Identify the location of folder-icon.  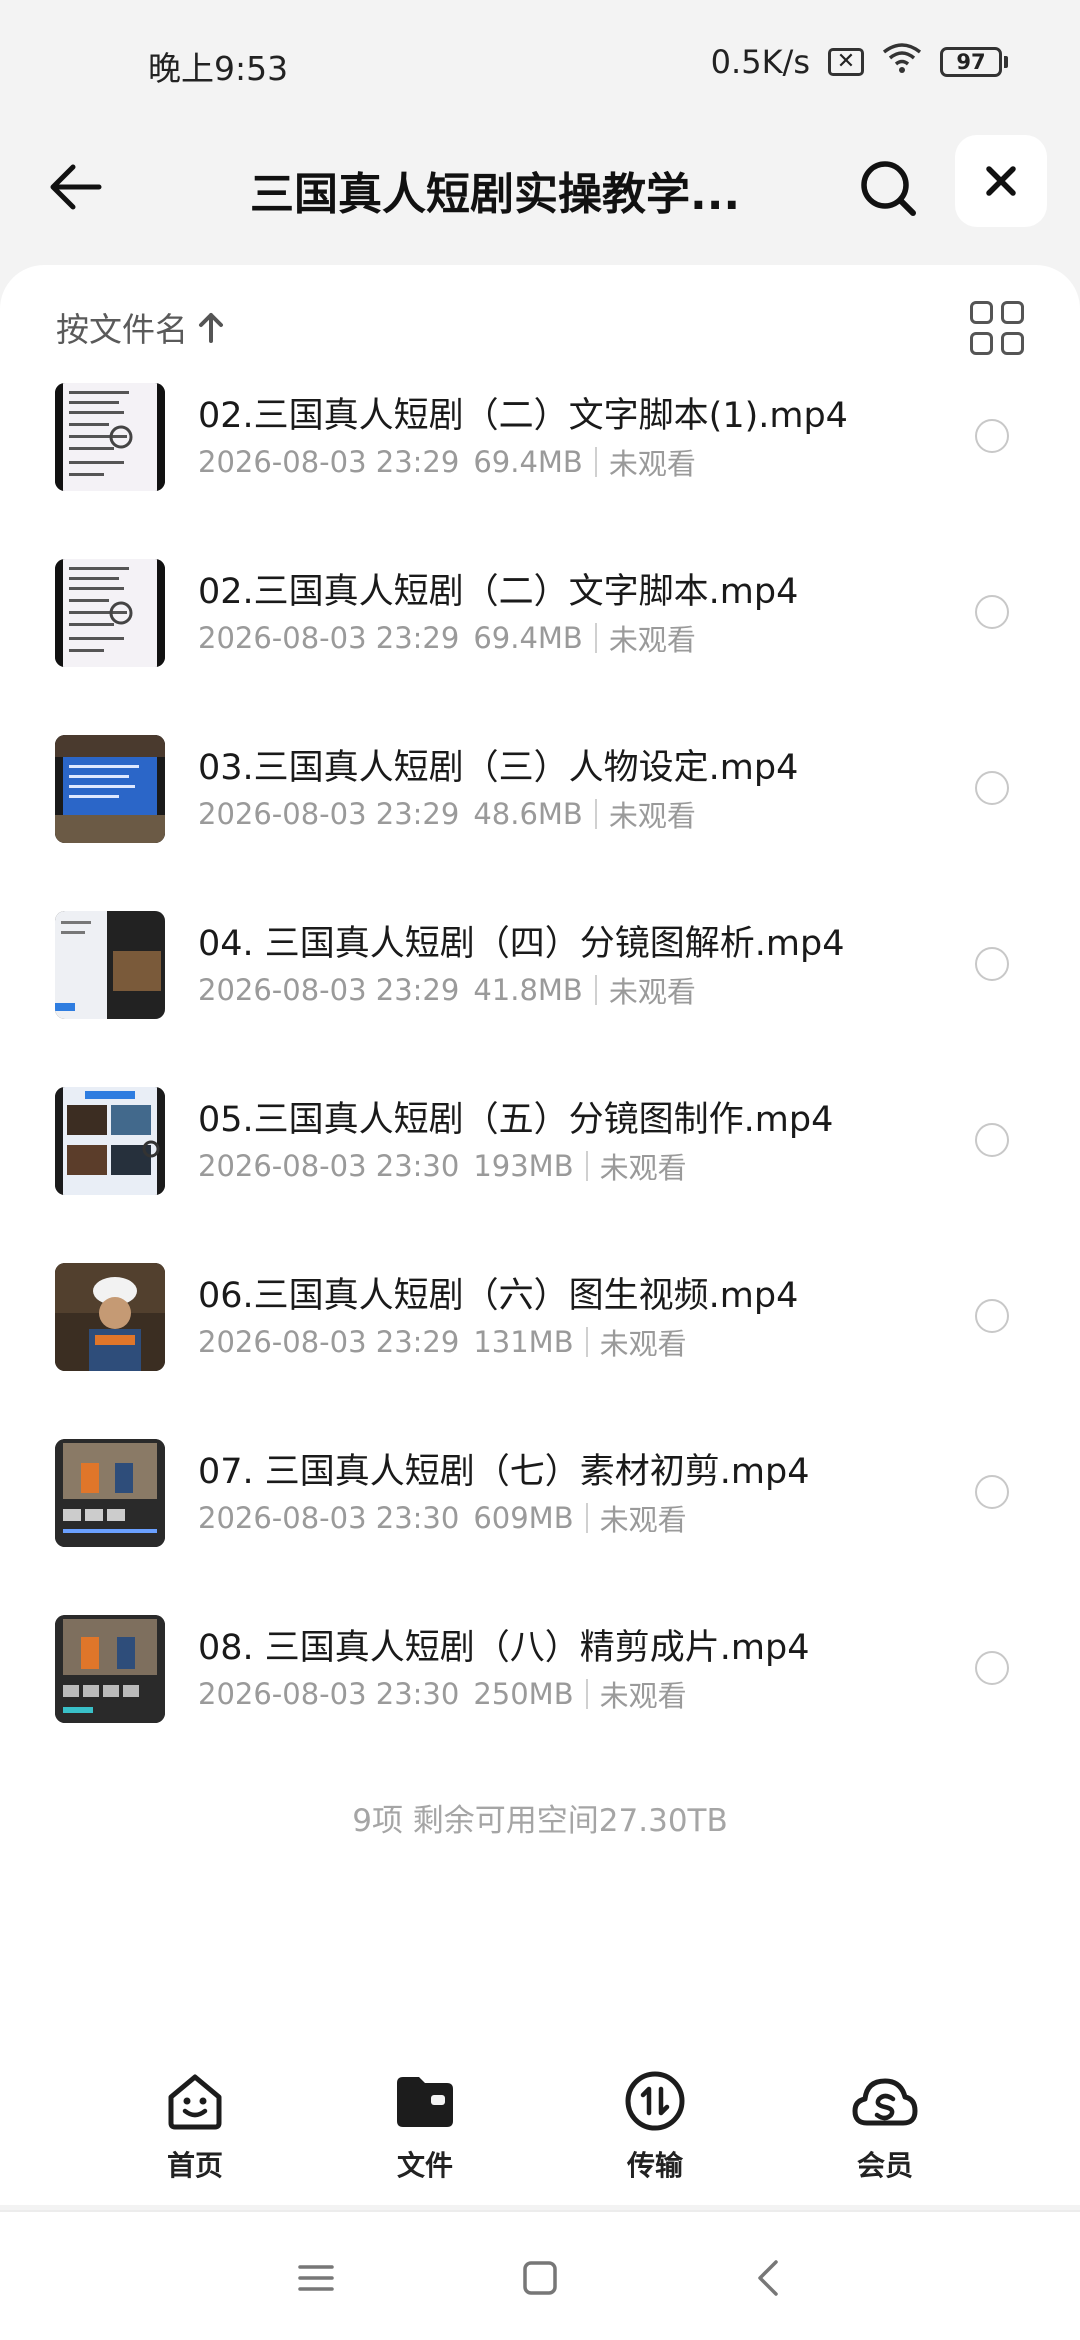
(425, 2101).